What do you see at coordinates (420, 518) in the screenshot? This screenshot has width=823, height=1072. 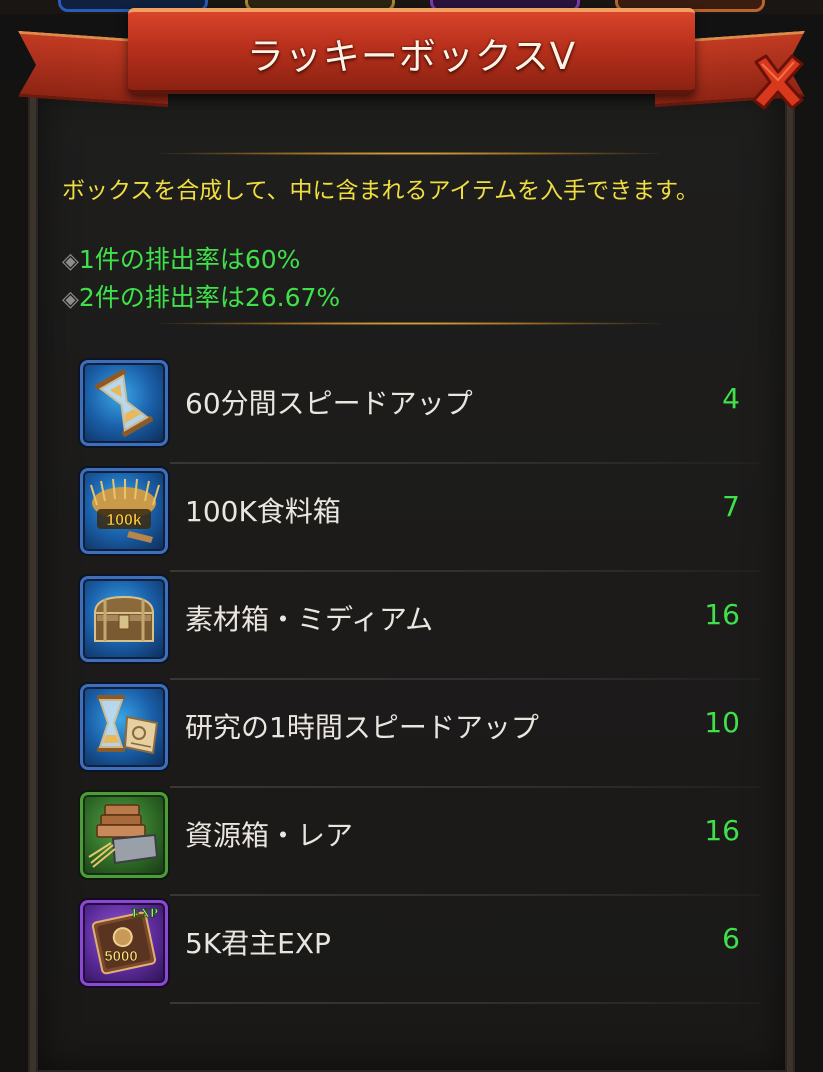 I see `list-item: 100k 100K食料箱 7` at bounding box center [420, 518].